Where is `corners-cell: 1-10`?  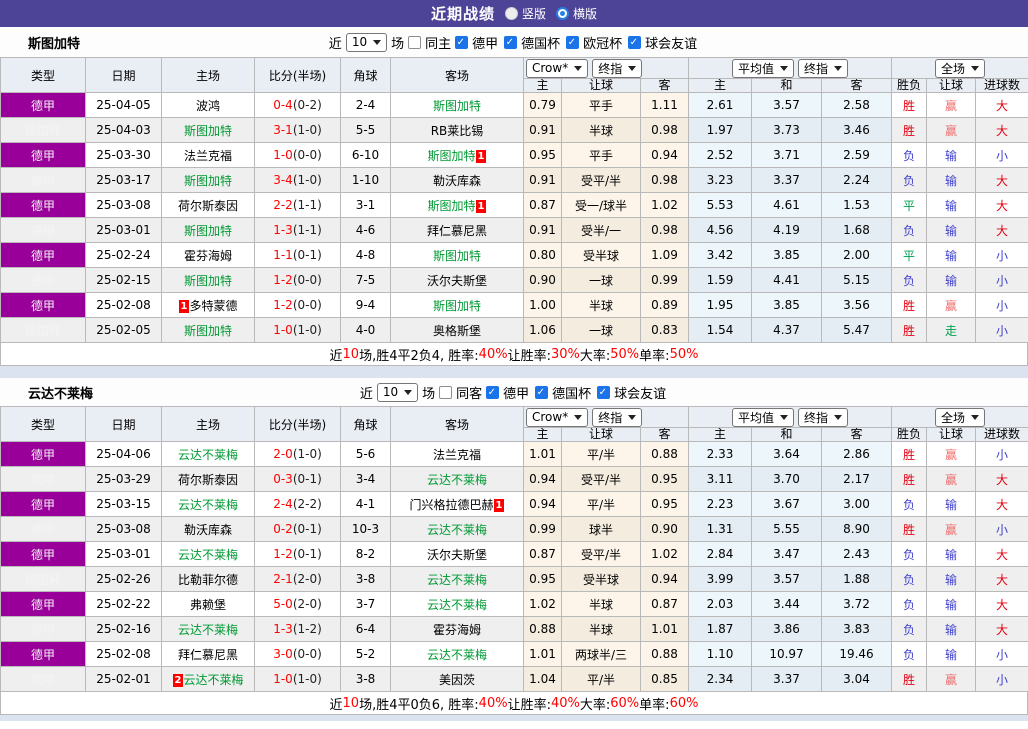
corners-cell: 1-10 is located at coordinates (365, 180).